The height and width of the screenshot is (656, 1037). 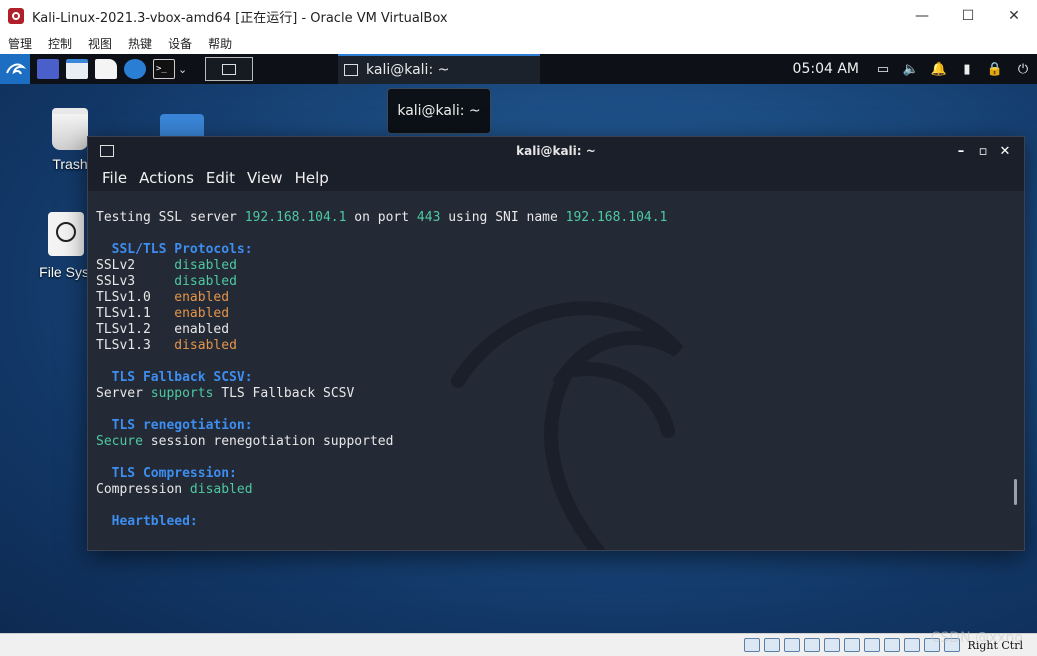 I want to click on terminal-line: SSL/TLS Protocols:, so click(x=381, y=250).